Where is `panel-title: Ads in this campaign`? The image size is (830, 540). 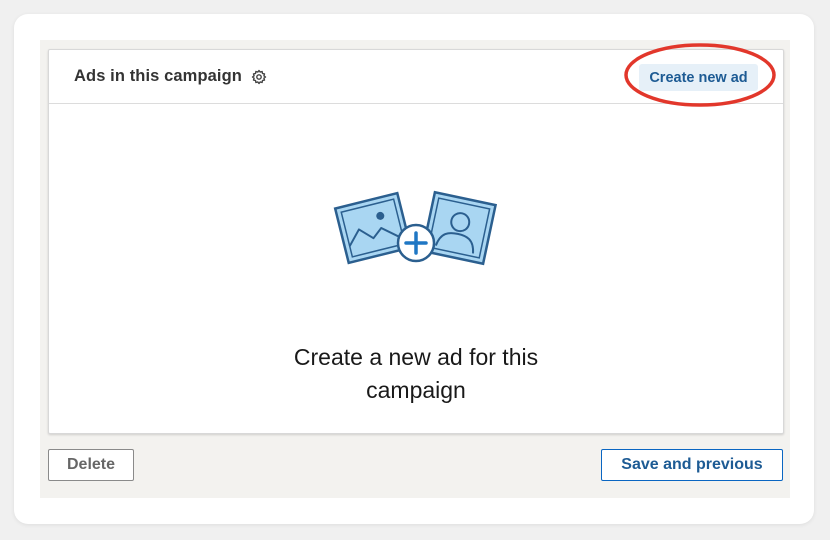
panel-title: Ads in this campaign is located at coordinates (158, 76).